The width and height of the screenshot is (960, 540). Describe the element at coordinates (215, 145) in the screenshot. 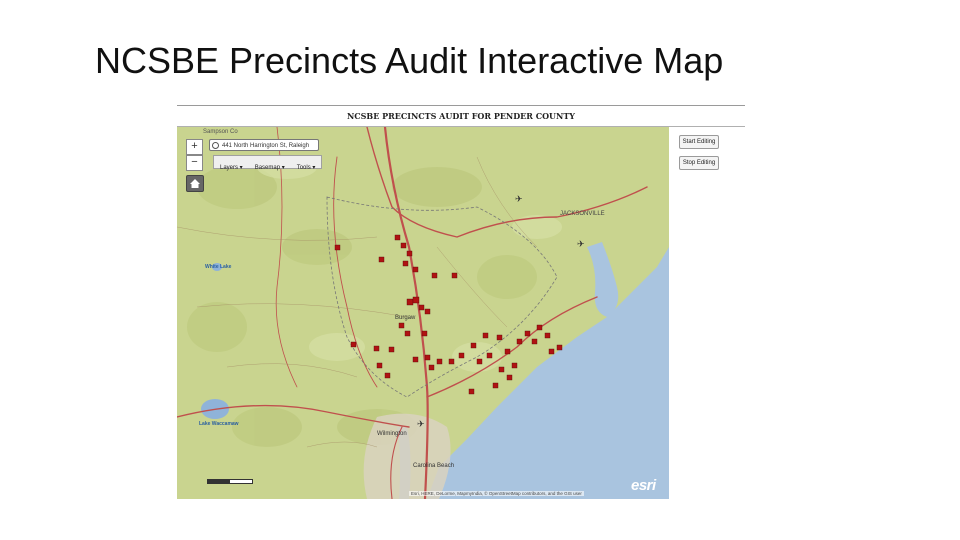

I see `search-icon` at that location.